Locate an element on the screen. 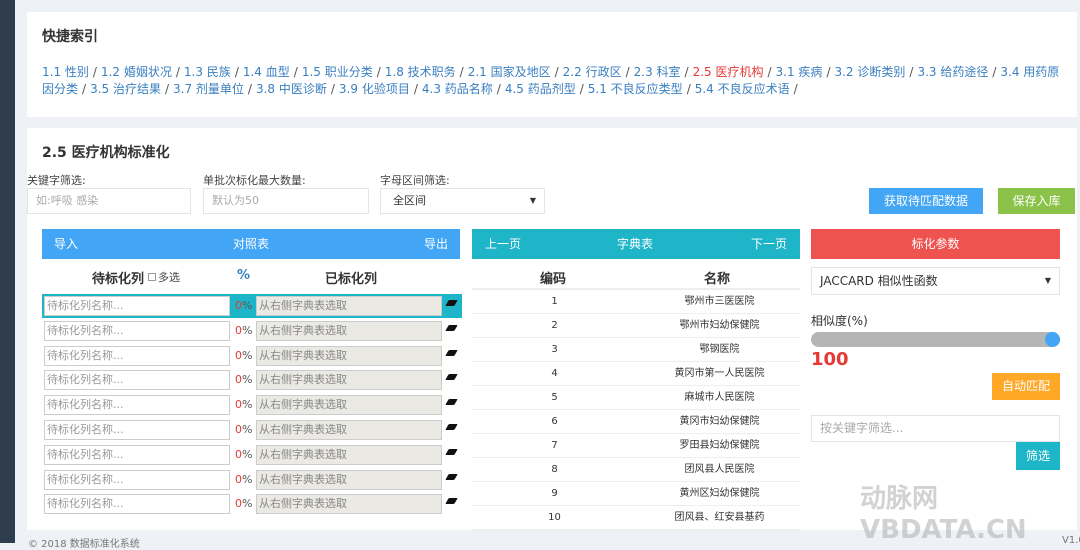 The width and height of the screenshot is (1080, 550). similarity-label: 相似度(%) is located at coordinates (839, 321).